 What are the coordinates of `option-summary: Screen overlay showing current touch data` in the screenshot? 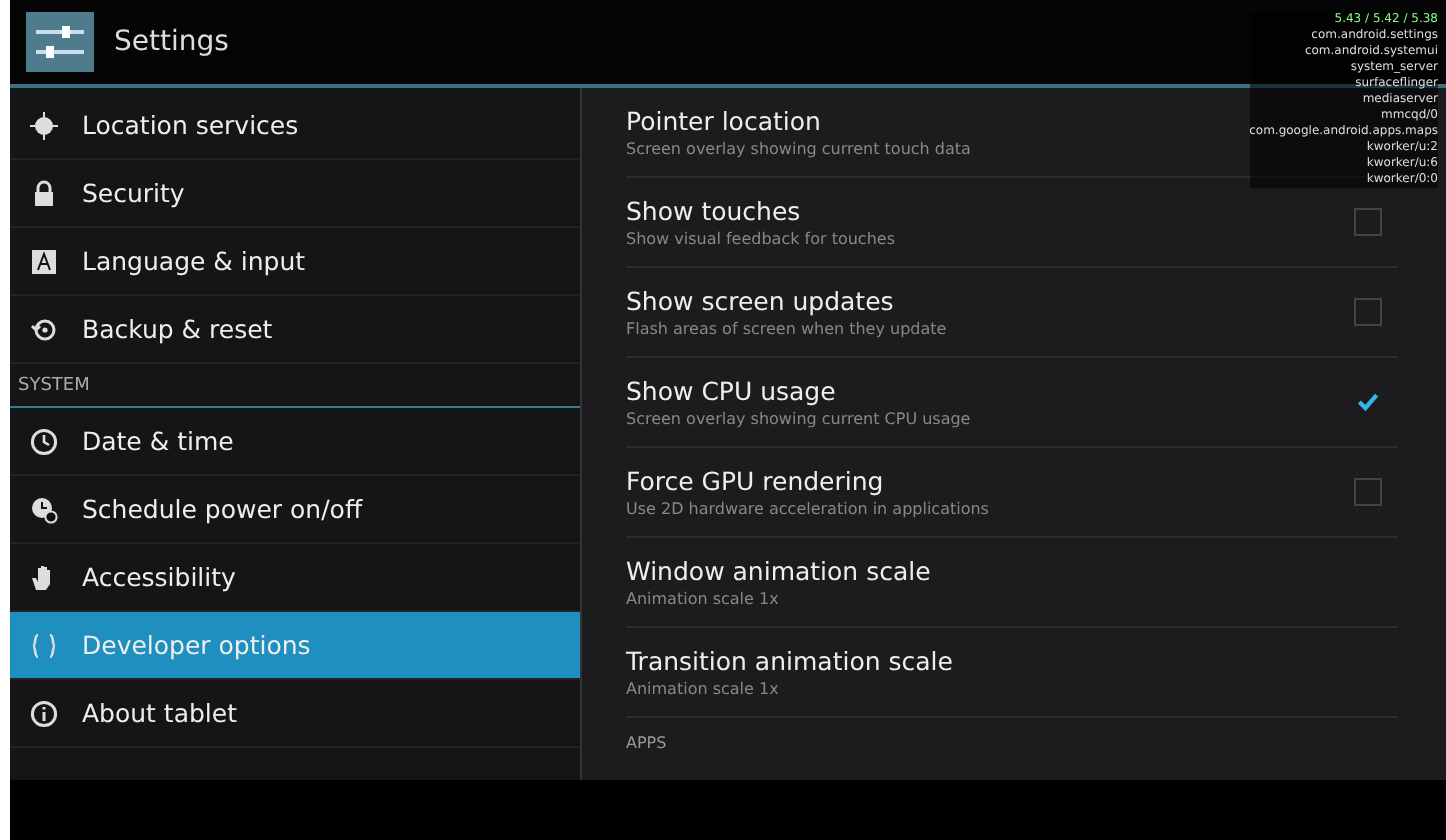 It's located at (798, 149).